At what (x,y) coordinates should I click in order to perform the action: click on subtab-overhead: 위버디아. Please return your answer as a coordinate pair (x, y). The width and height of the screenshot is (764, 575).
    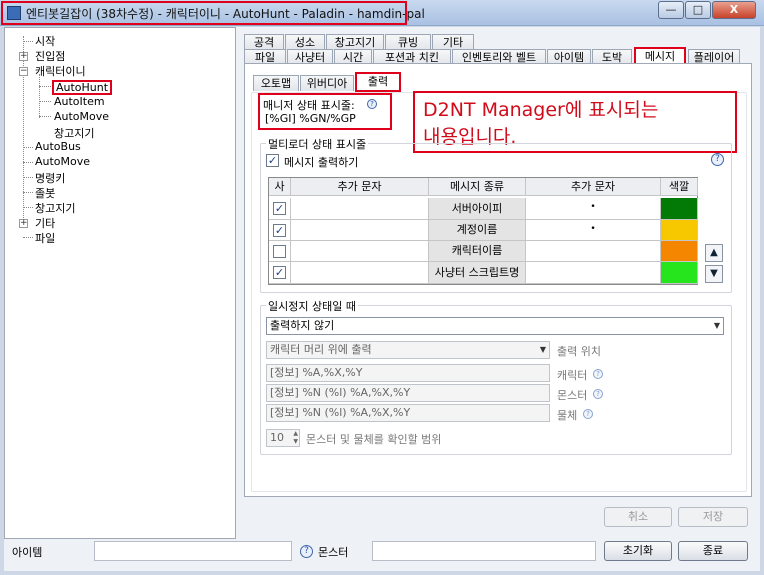
    Looking at the image, I should click on (327, 83).